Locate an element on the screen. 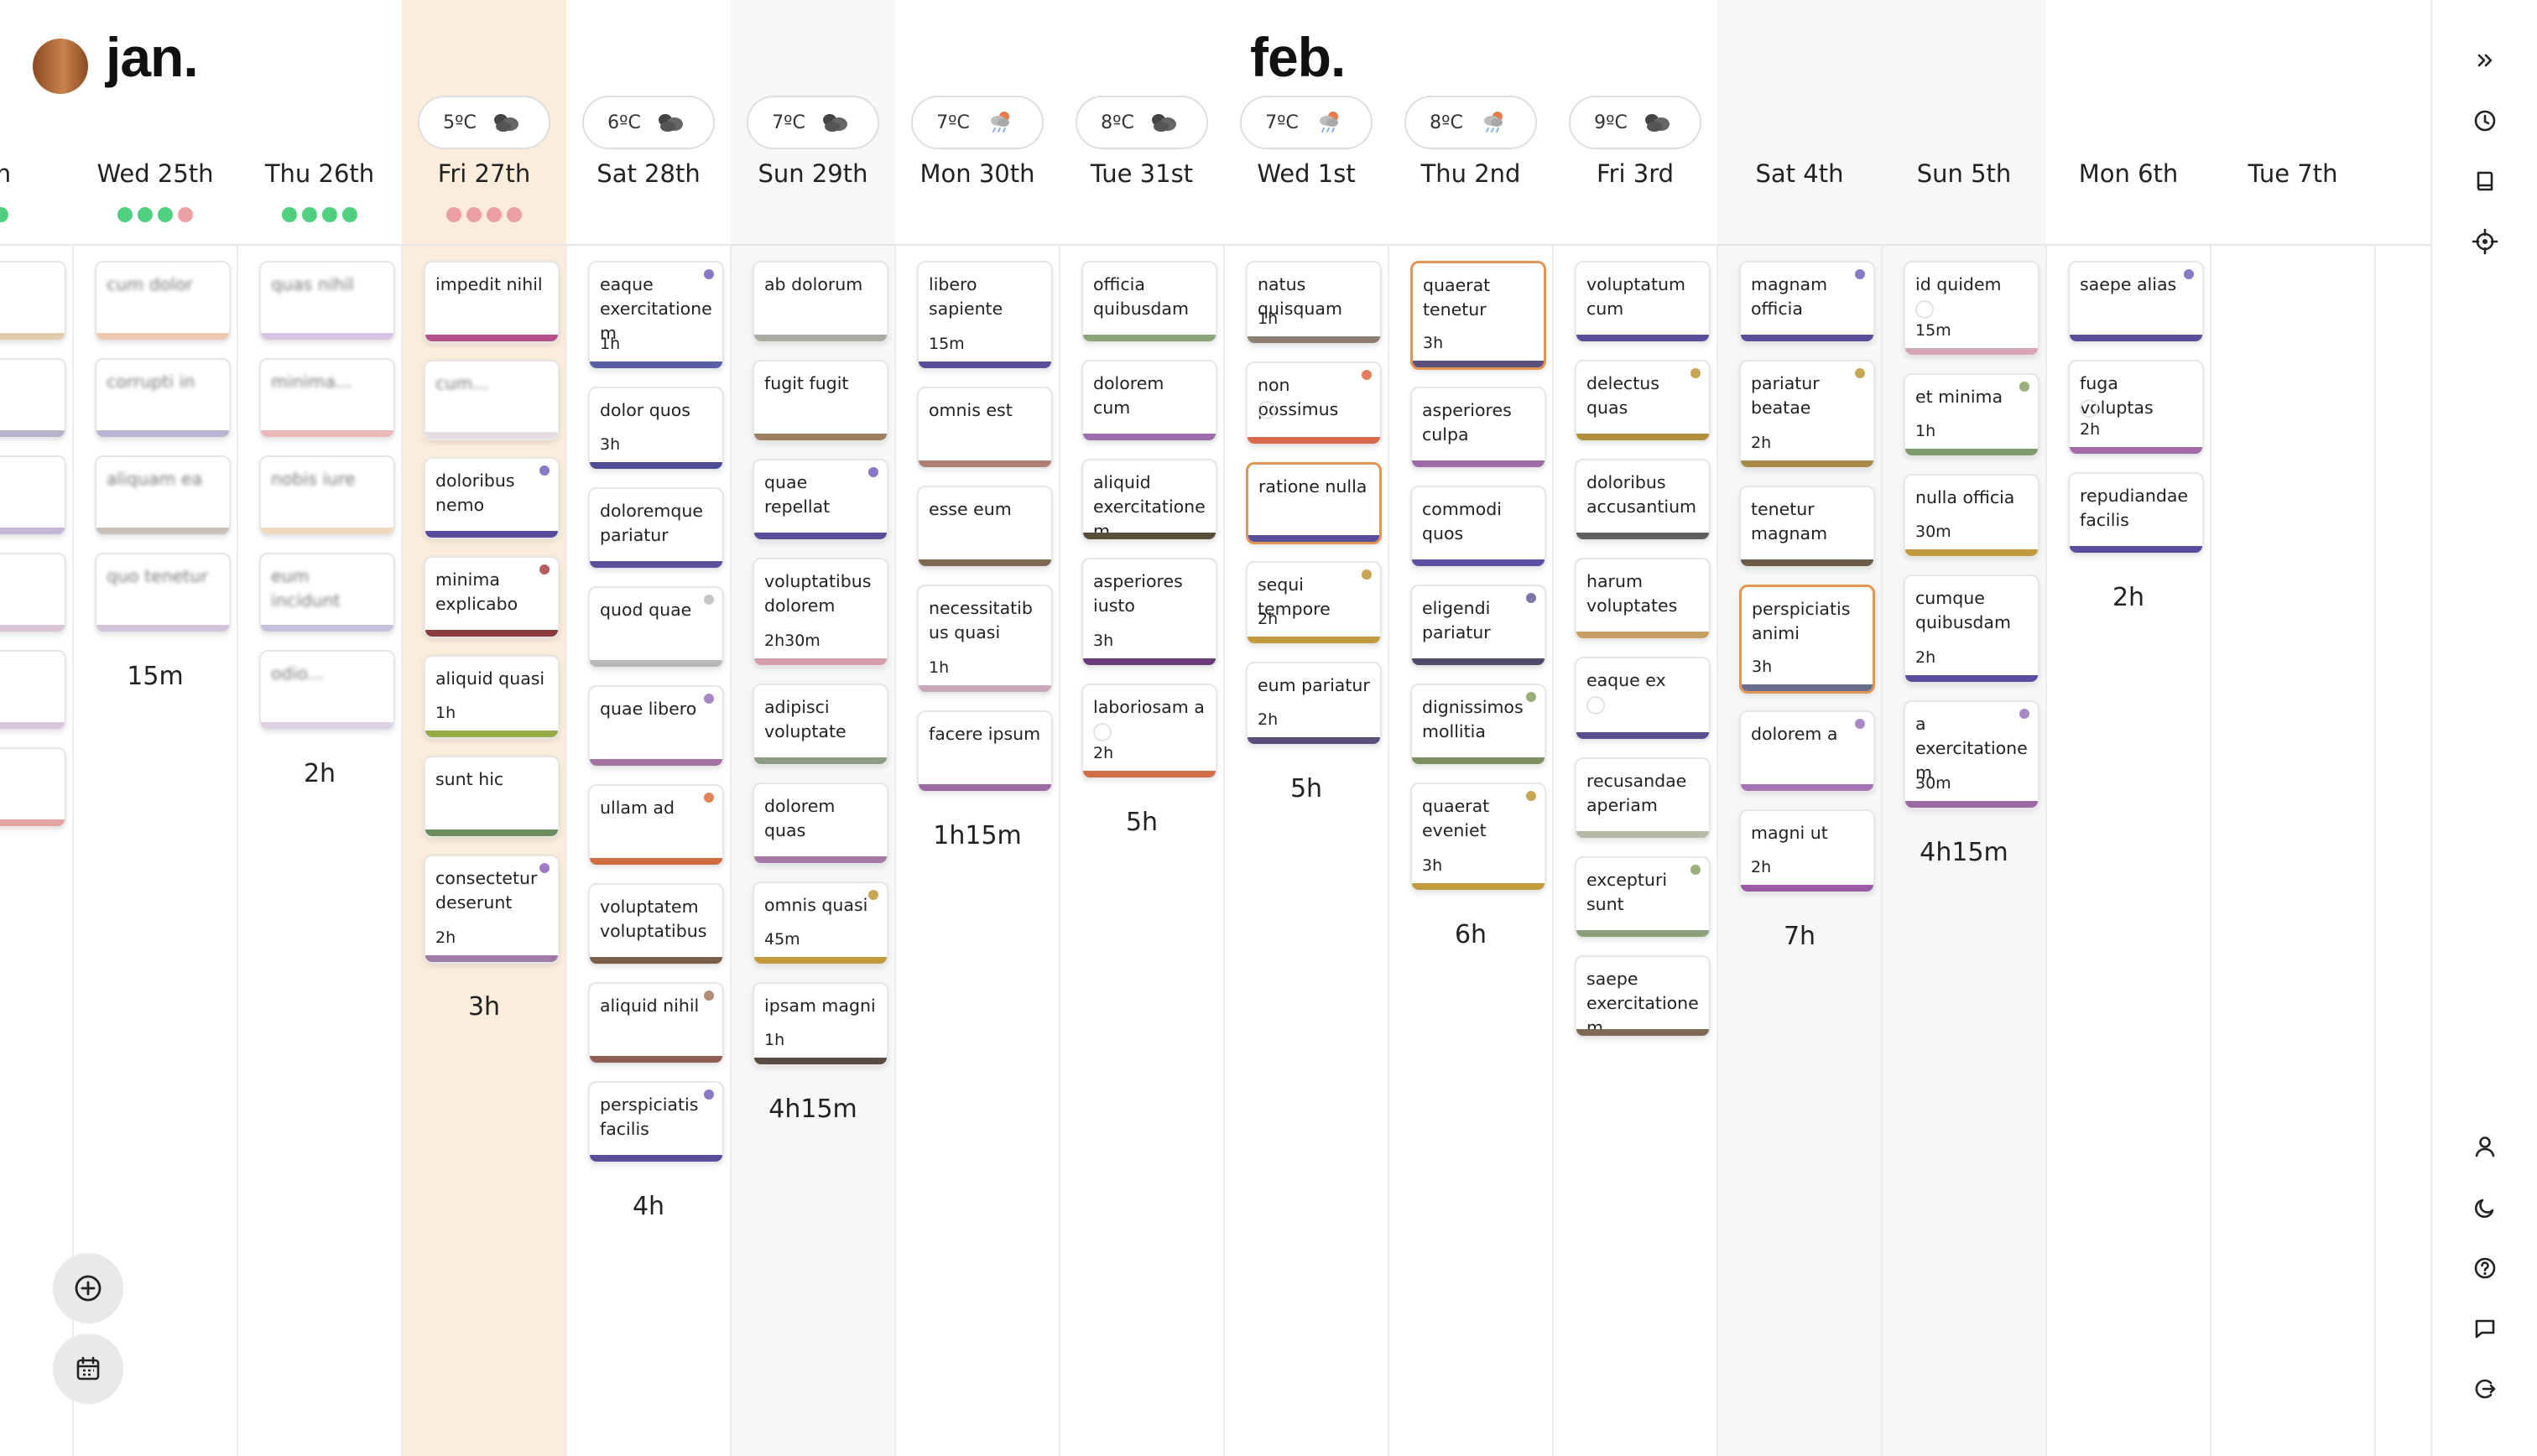  task-card: a exercitationem 30m is located at coordinates (1971, 754).